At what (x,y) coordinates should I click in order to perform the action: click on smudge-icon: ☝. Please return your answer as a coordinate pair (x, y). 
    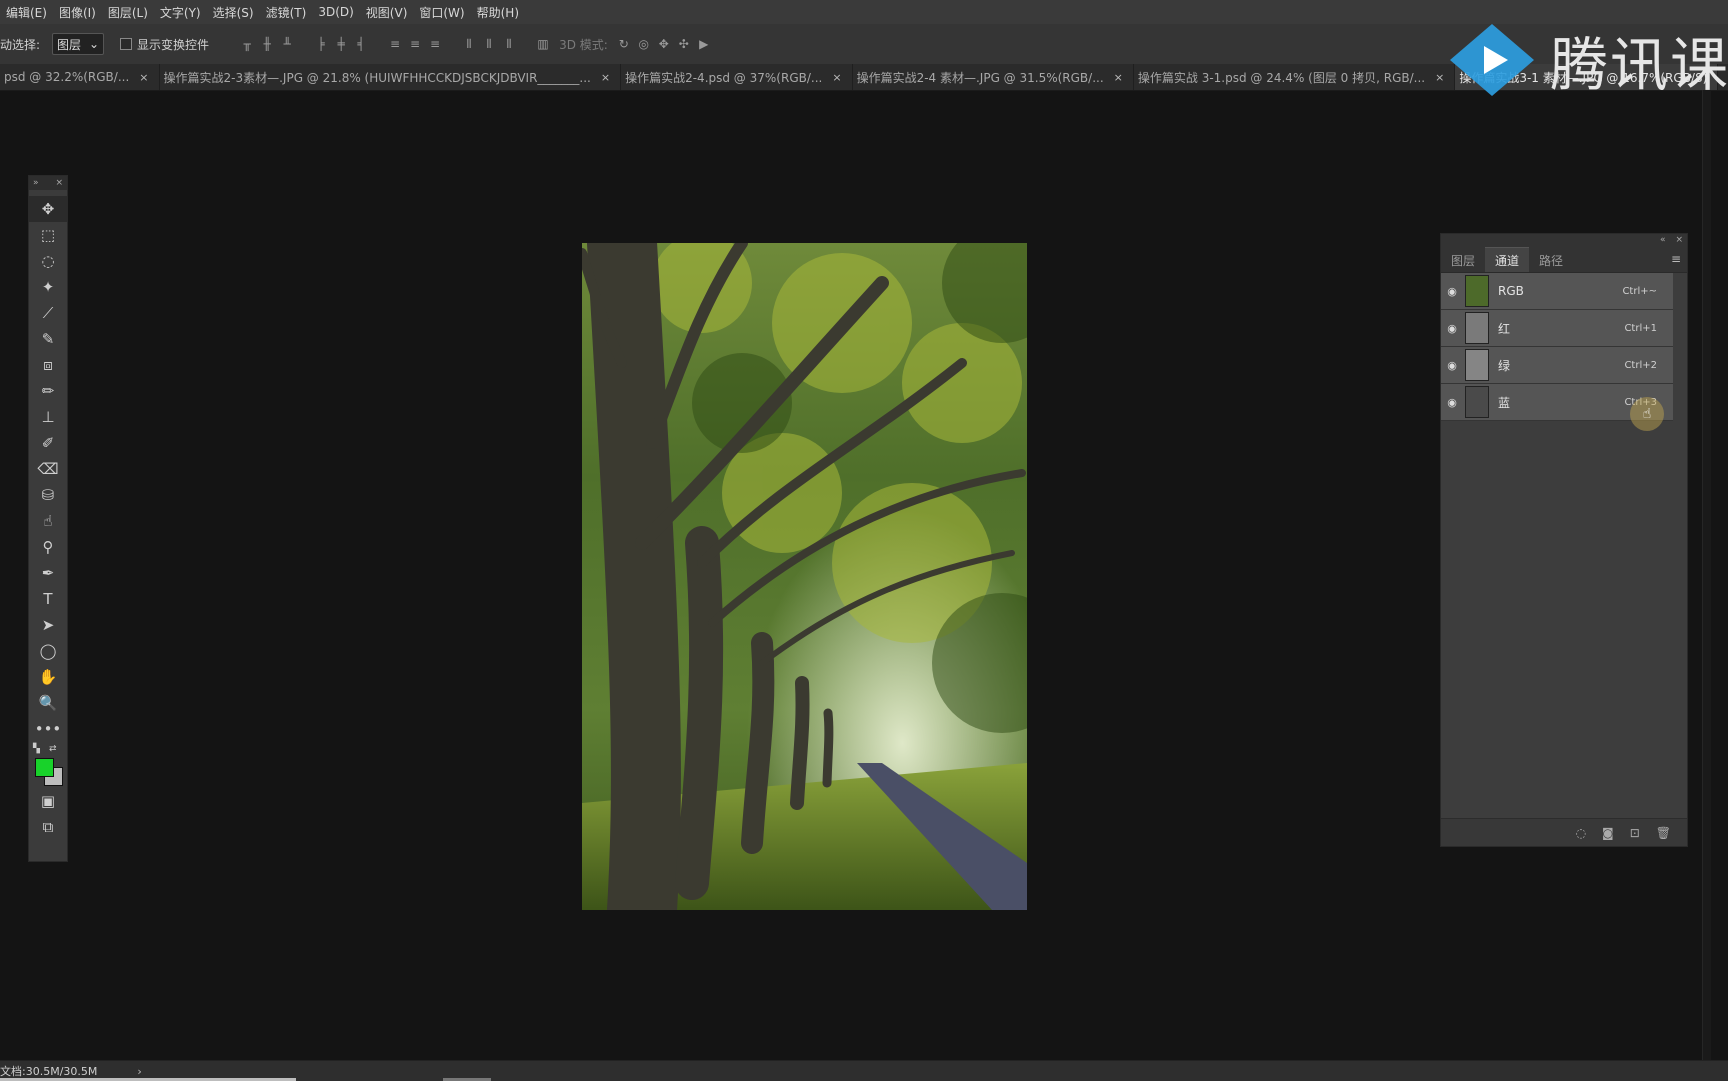
    Looking at the image, I should click on (48, 521).